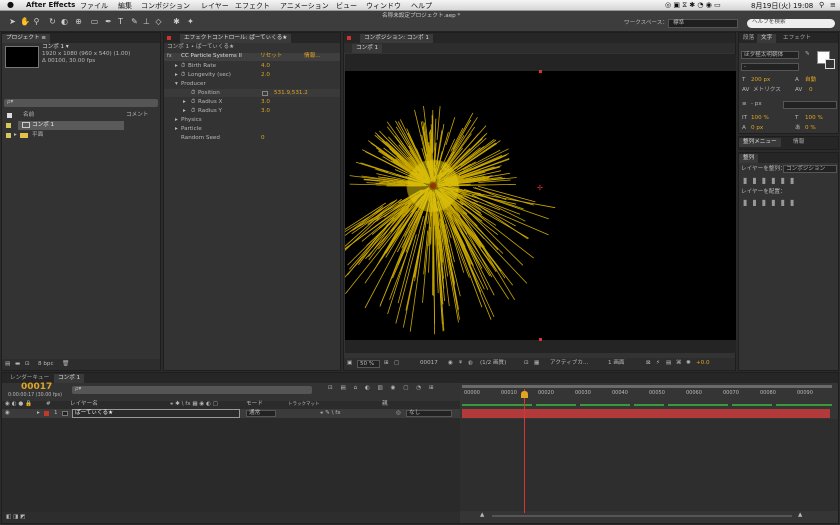  What do you see at coordinates (810, 169) in the screenshot?
I see `align-to-select: コンポジション` at bounding box center [810, 169].